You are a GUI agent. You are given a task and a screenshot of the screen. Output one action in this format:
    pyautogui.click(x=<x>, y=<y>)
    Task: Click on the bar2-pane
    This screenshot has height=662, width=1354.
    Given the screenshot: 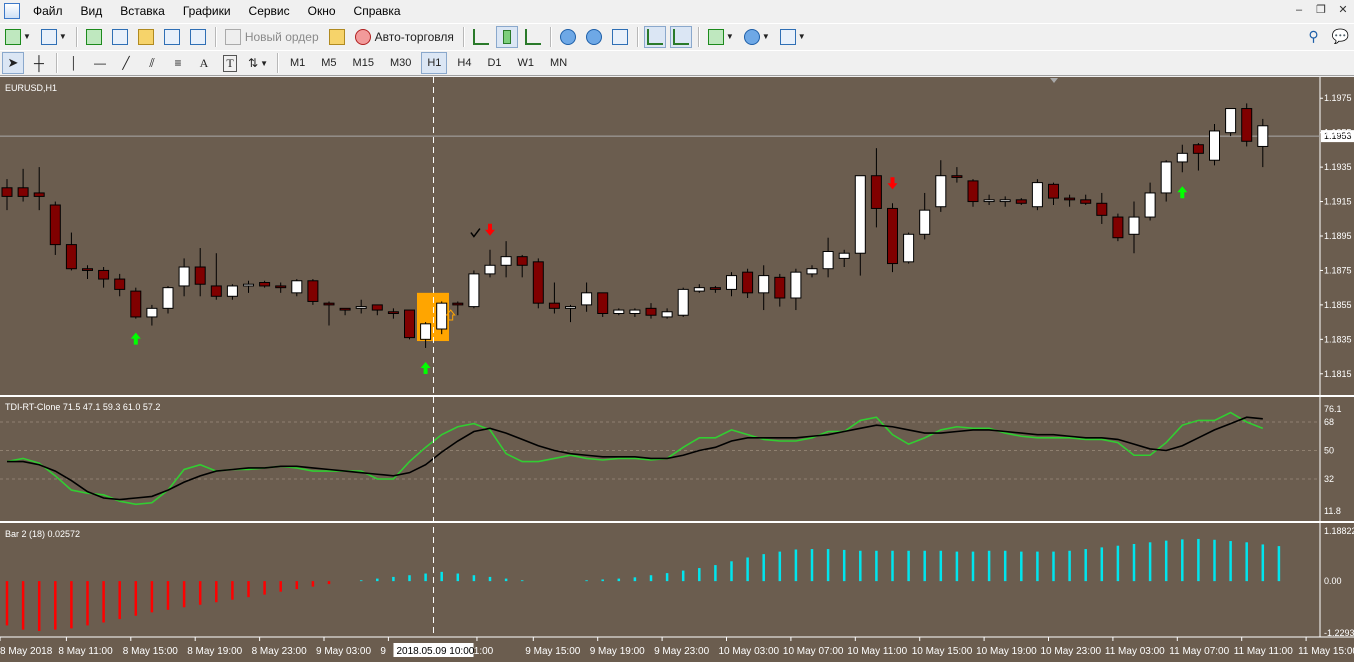 What is the action you would take?
    pyautogui.click(x=643, y=584)
    